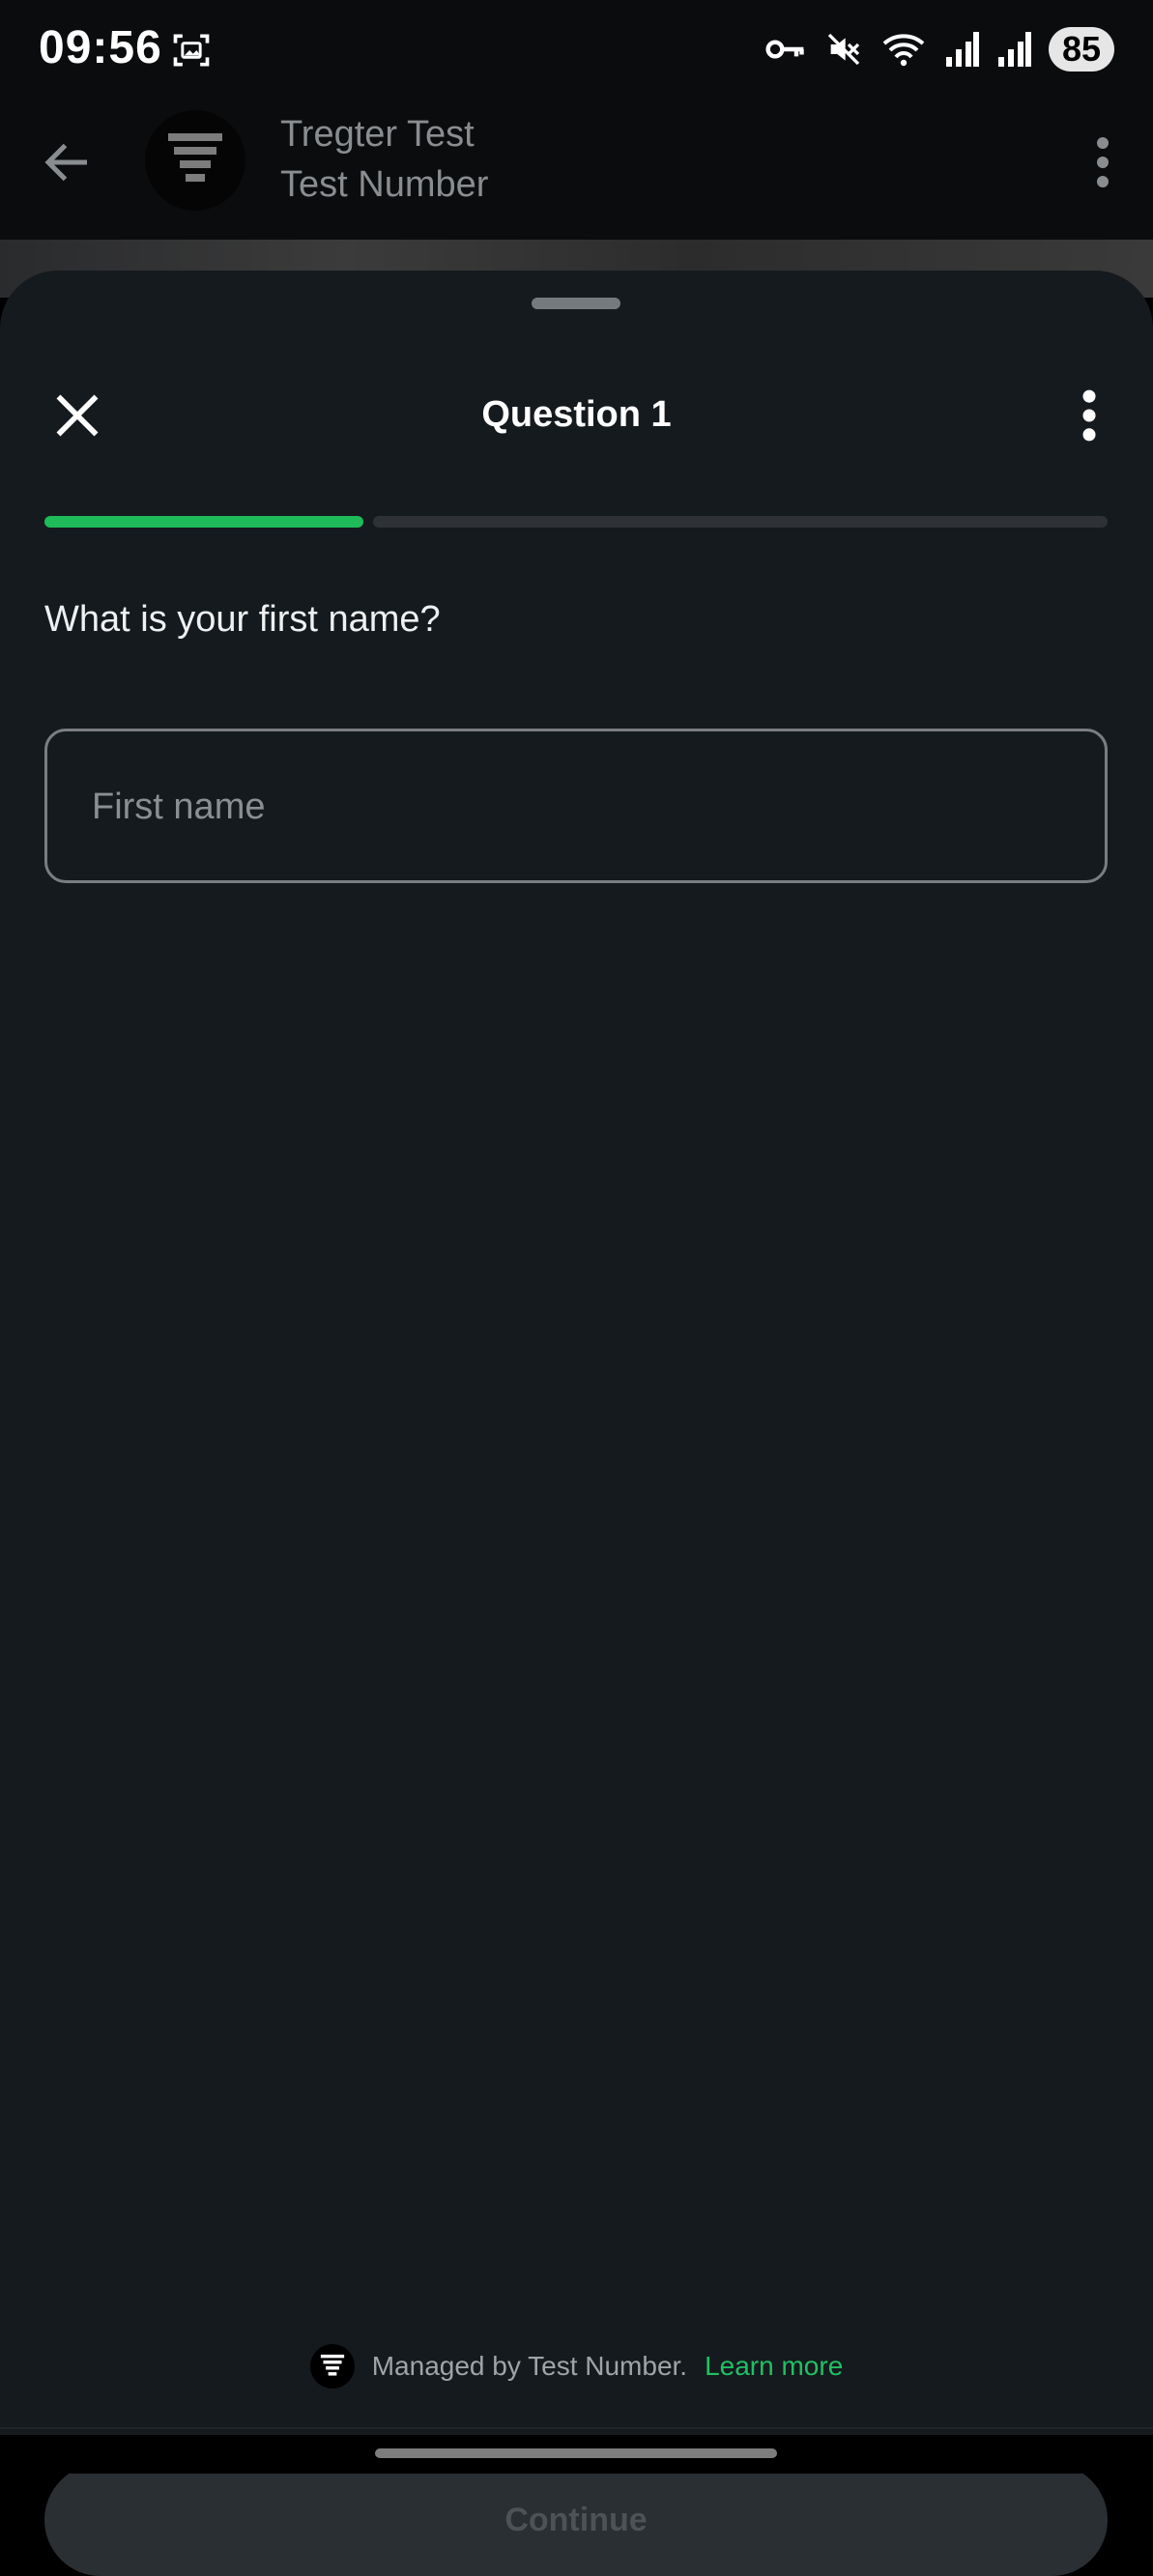 This screenshot has width=1153, height=2576. Describe the element at coordinates (576, 304) in the screenshot. I see `drag-handle` at that location.